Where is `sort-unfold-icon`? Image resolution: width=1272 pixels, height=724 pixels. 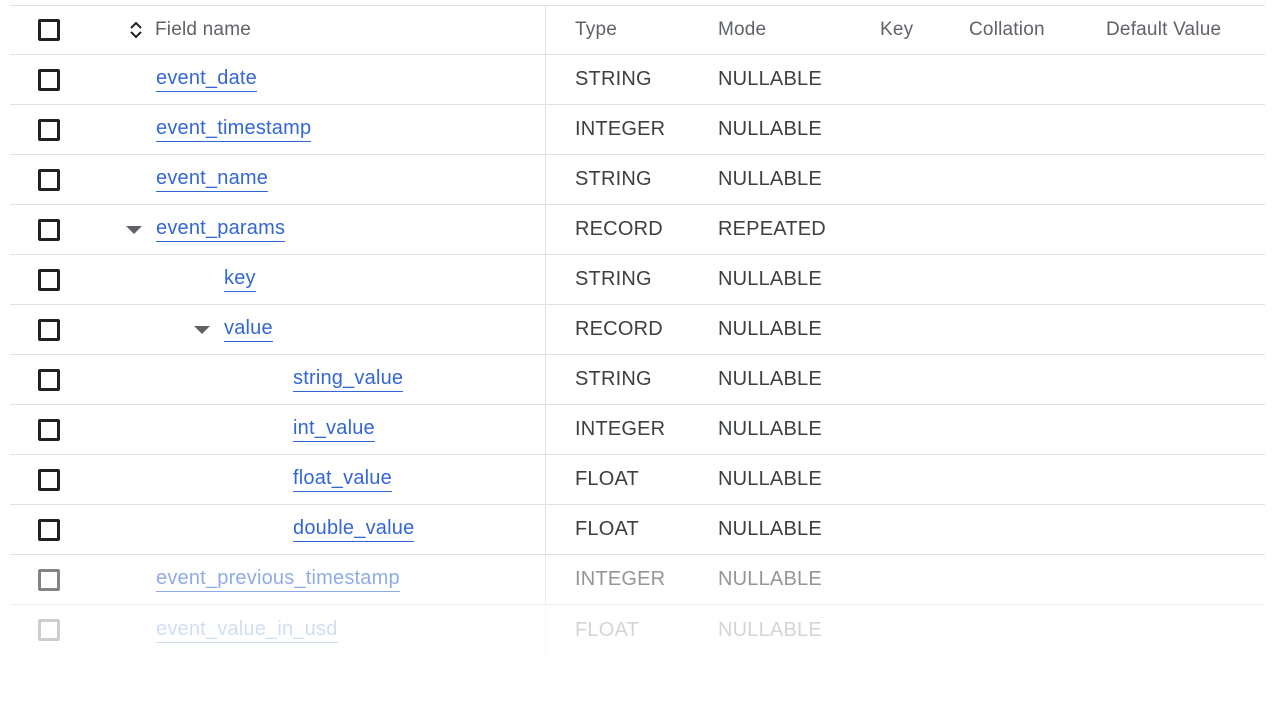 sort-unfold-icon is located at coordinates (136, 30).